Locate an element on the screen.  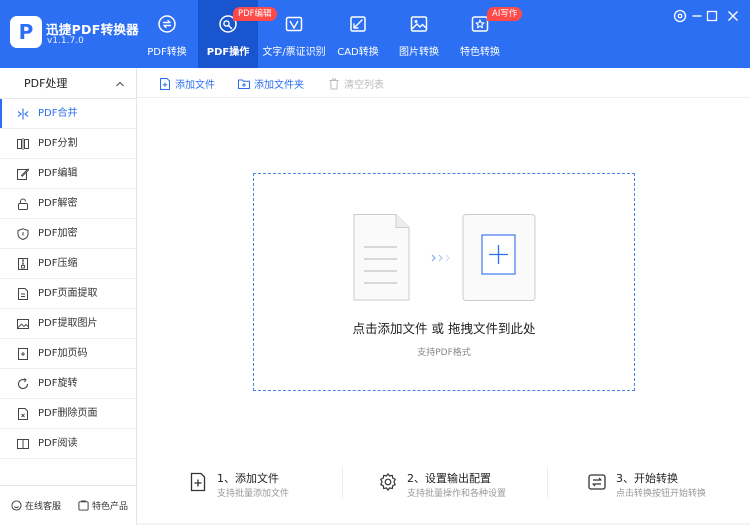
tab-ocr: 文字/票证识别 is located at coordinates (294, 34).